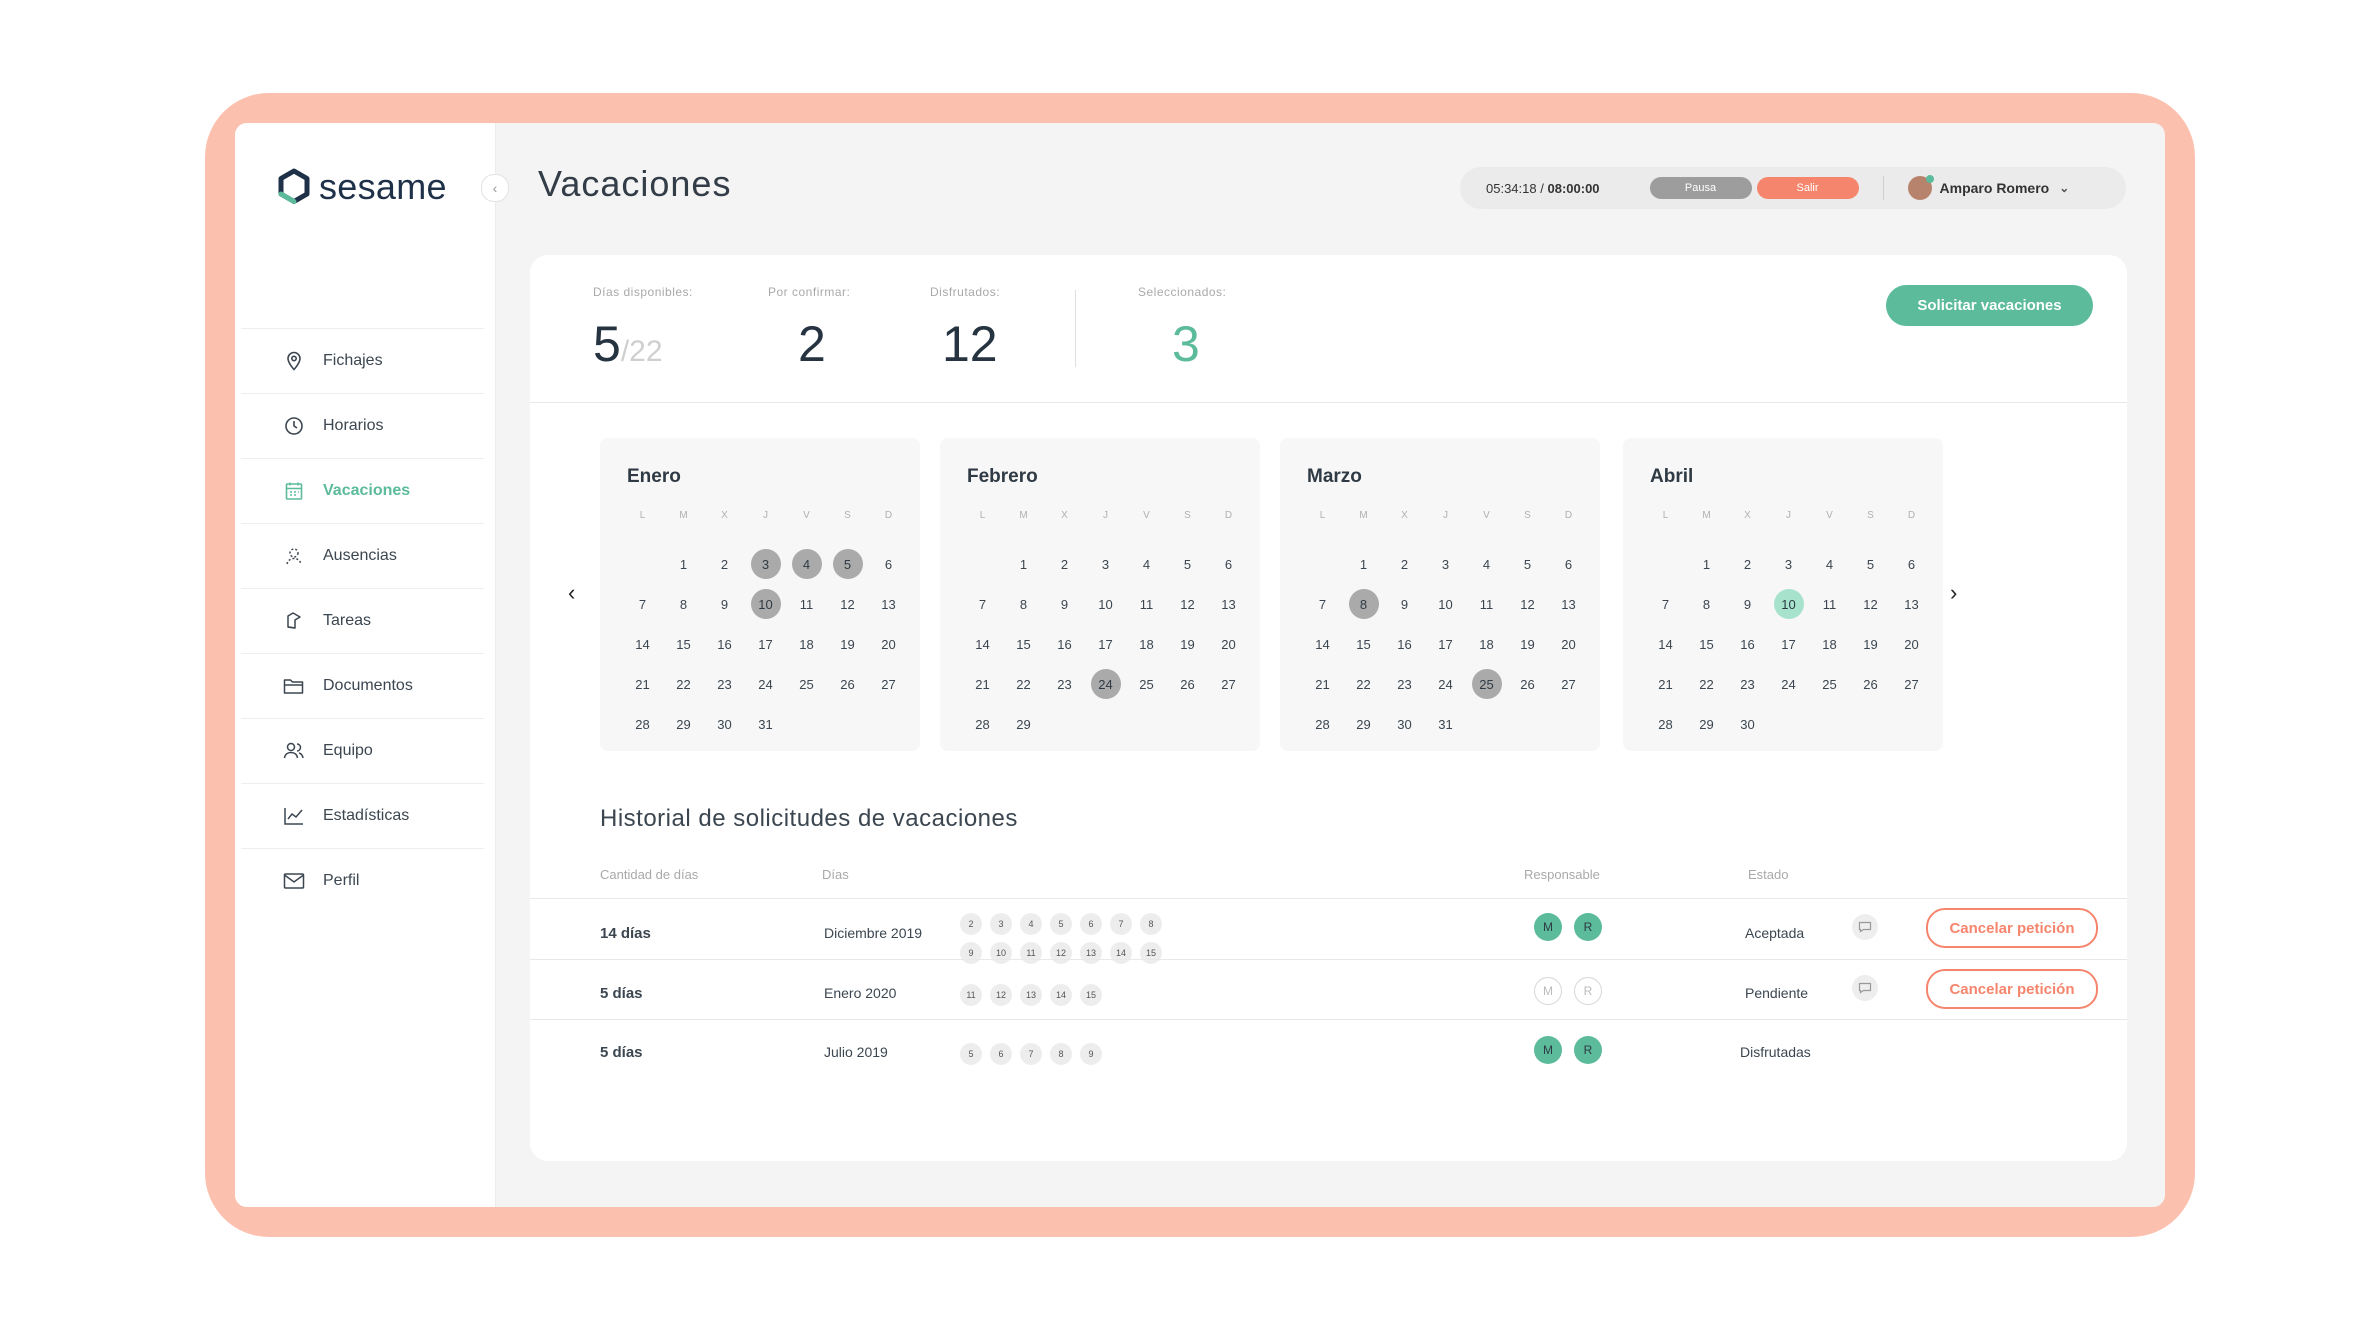 The height and width of the screenshot is (1326, 2357). I want to click on calendar-day: 26, so click(1187, 684).